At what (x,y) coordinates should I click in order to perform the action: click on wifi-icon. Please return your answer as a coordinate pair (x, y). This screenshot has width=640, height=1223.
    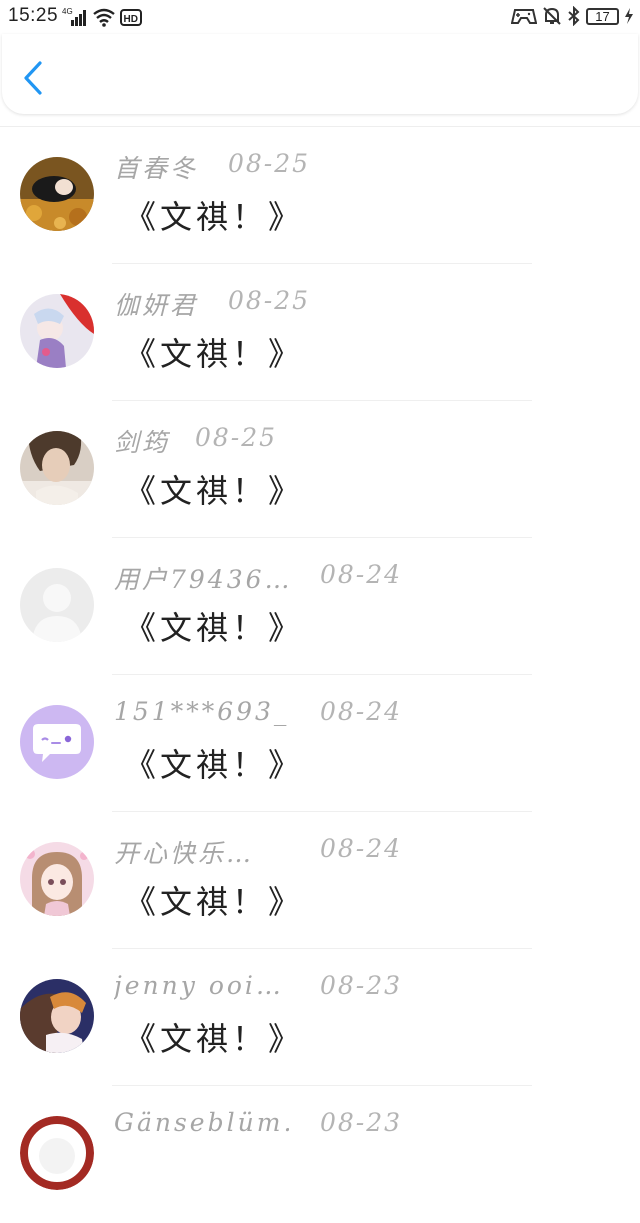
    Looking at the image, I should click on (104, 17).